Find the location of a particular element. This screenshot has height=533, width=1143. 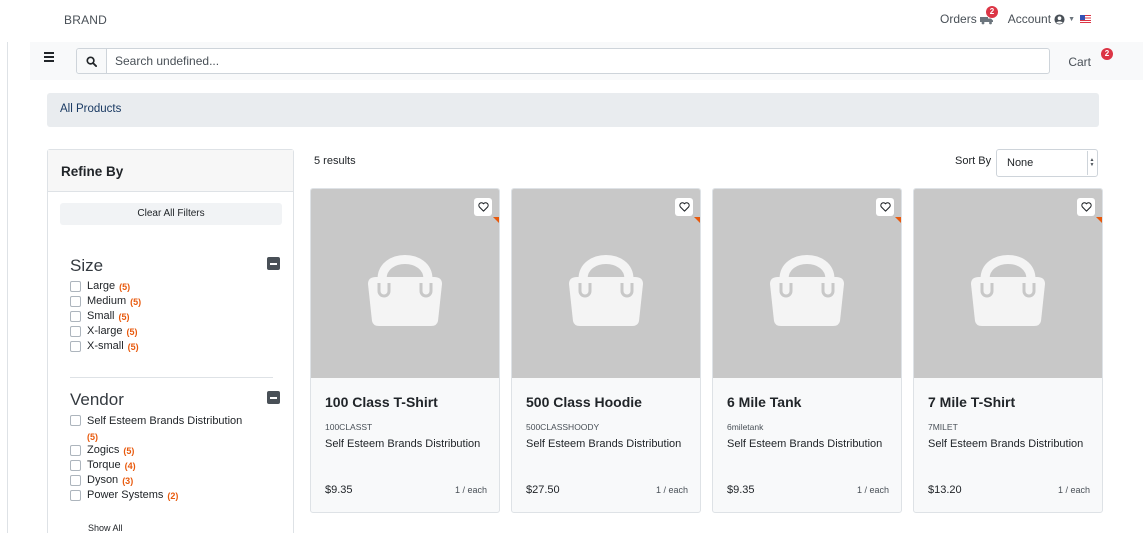

facet-title-text: Vendor is located at coordinates (97, 399).